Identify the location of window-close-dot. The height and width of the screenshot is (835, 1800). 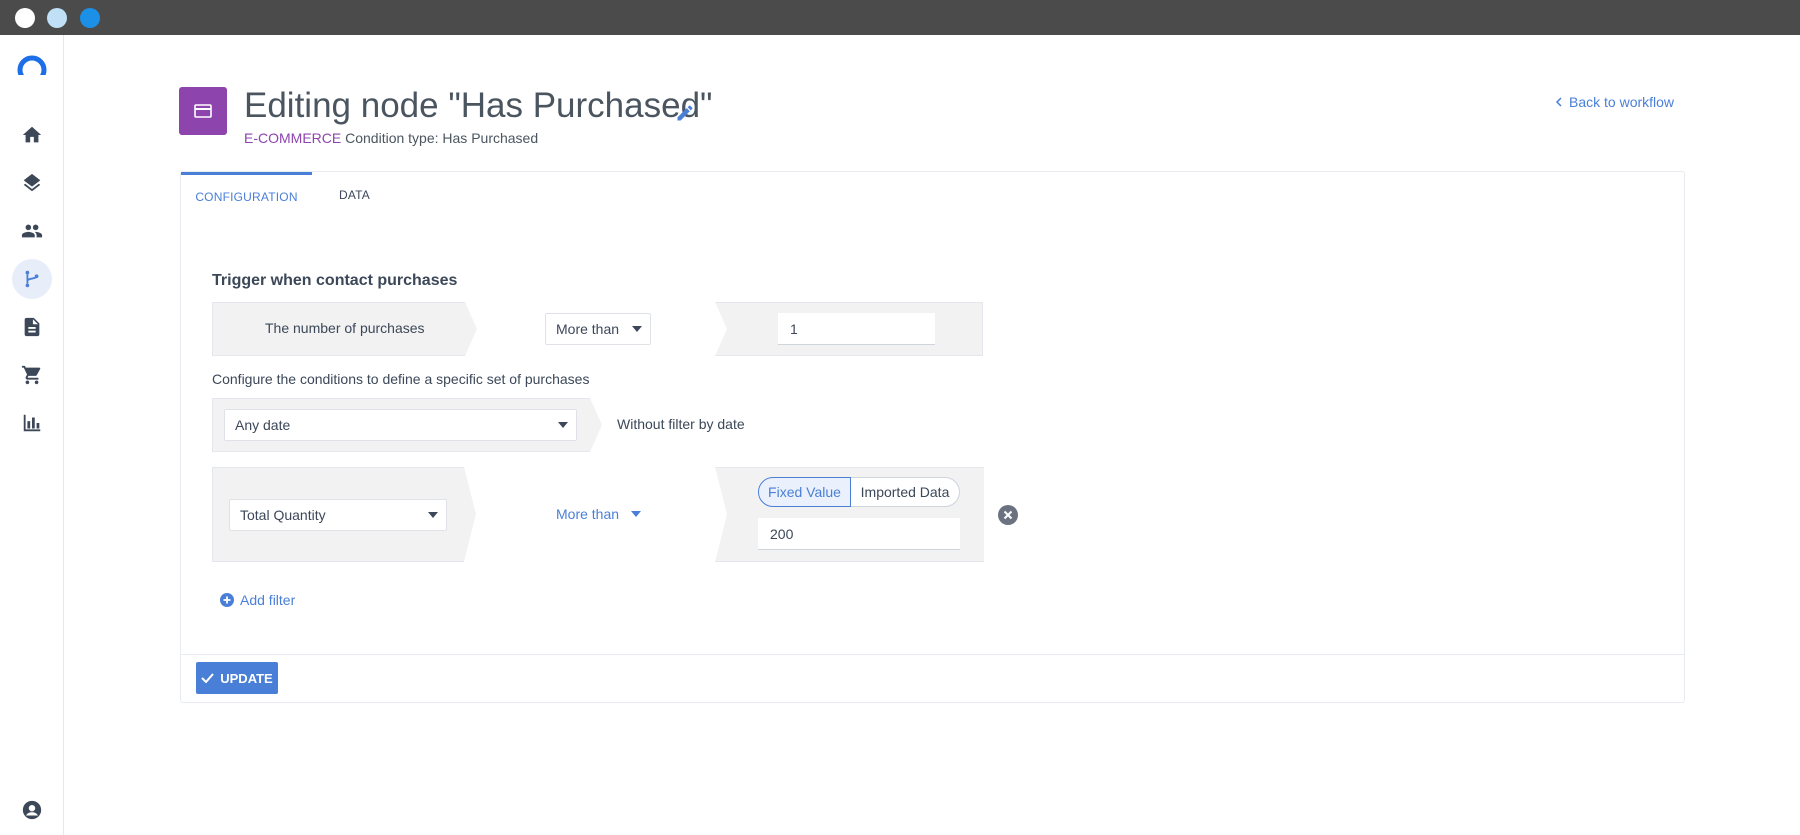
(25, 18).